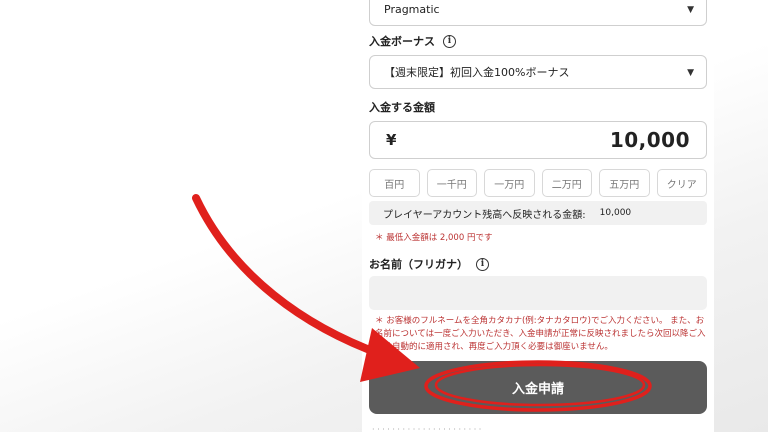  I want to click on annotation-circle-inner, so click(540, 385).